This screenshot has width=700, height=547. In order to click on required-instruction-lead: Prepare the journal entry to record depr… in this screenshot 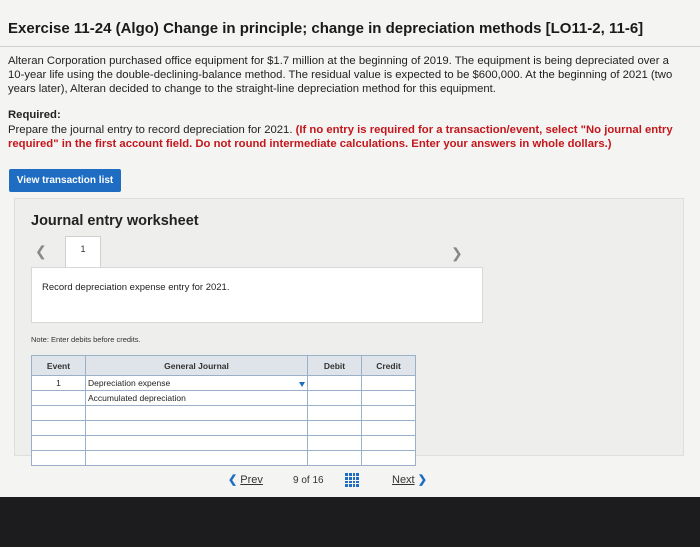, I will do `click(152, 130)`.